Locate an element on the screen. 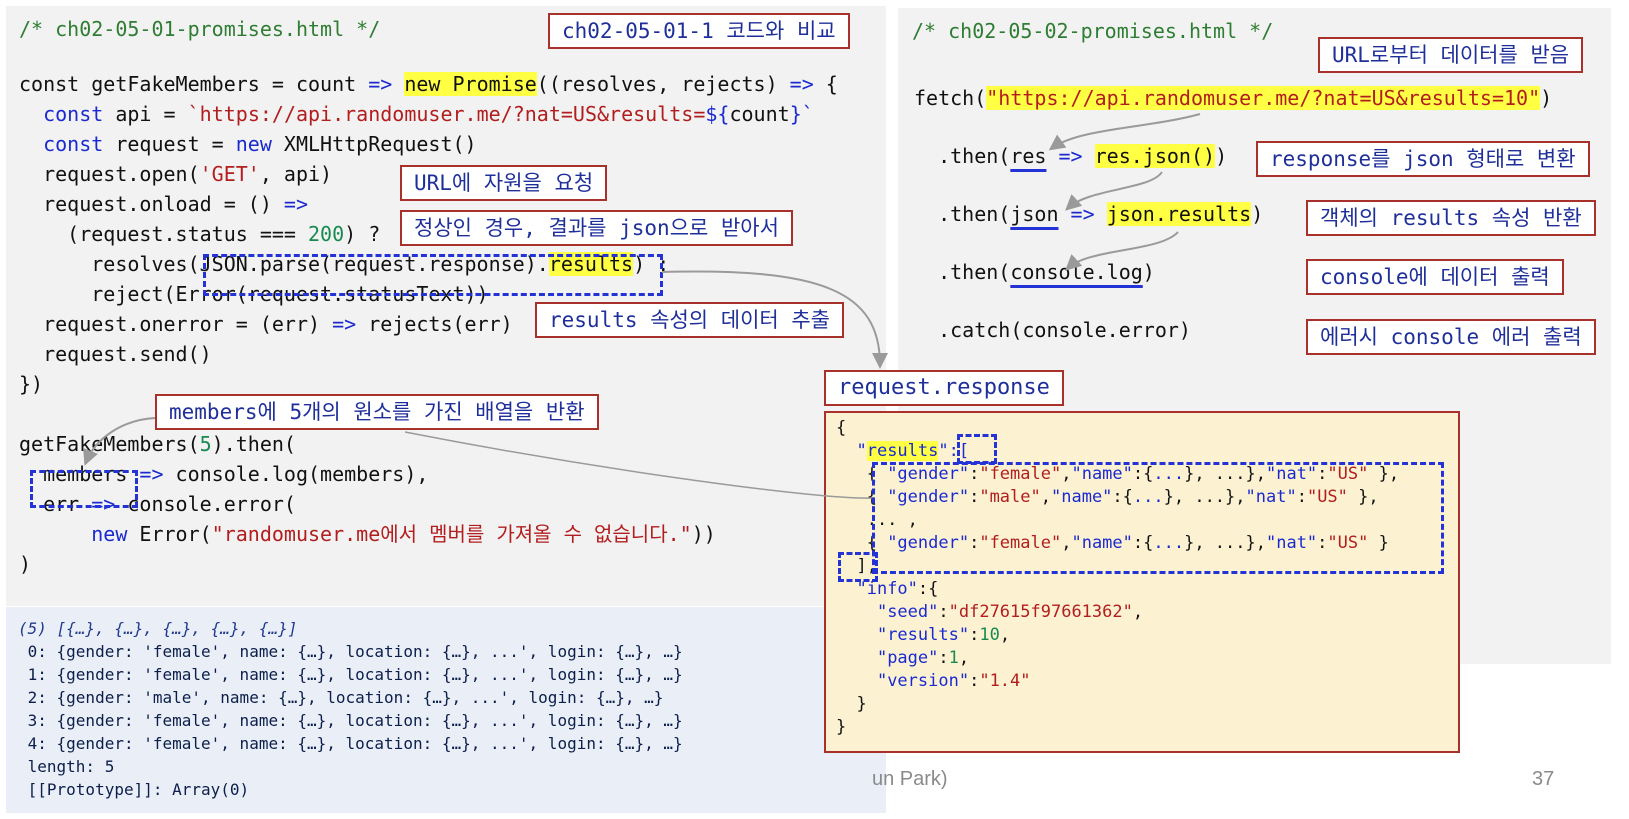 This screenshot has height=819, width=1629. code-token: new Promise is located at coordinates (470, 84).